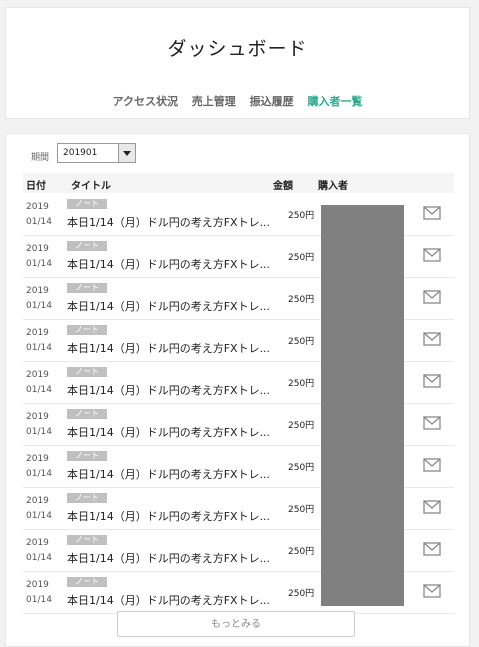 This screenshot has width=479, height=647. I want to click on period-value: 201901, so click(80, 153).